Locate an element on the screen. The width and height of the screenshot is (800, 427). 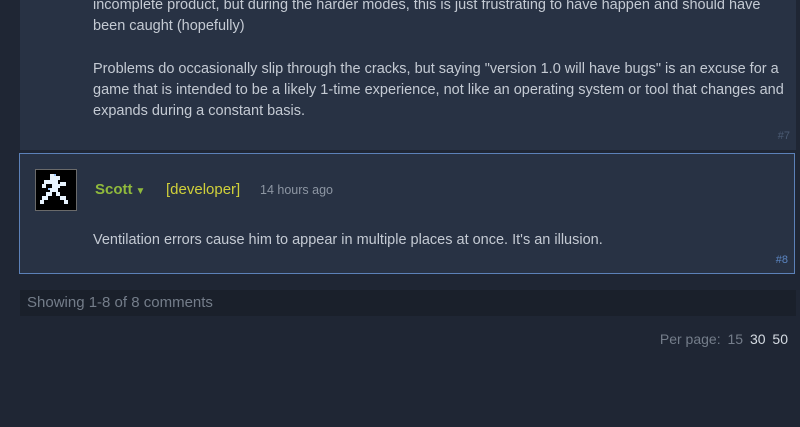
author-label: Scott is located at coordinates (114, 189).